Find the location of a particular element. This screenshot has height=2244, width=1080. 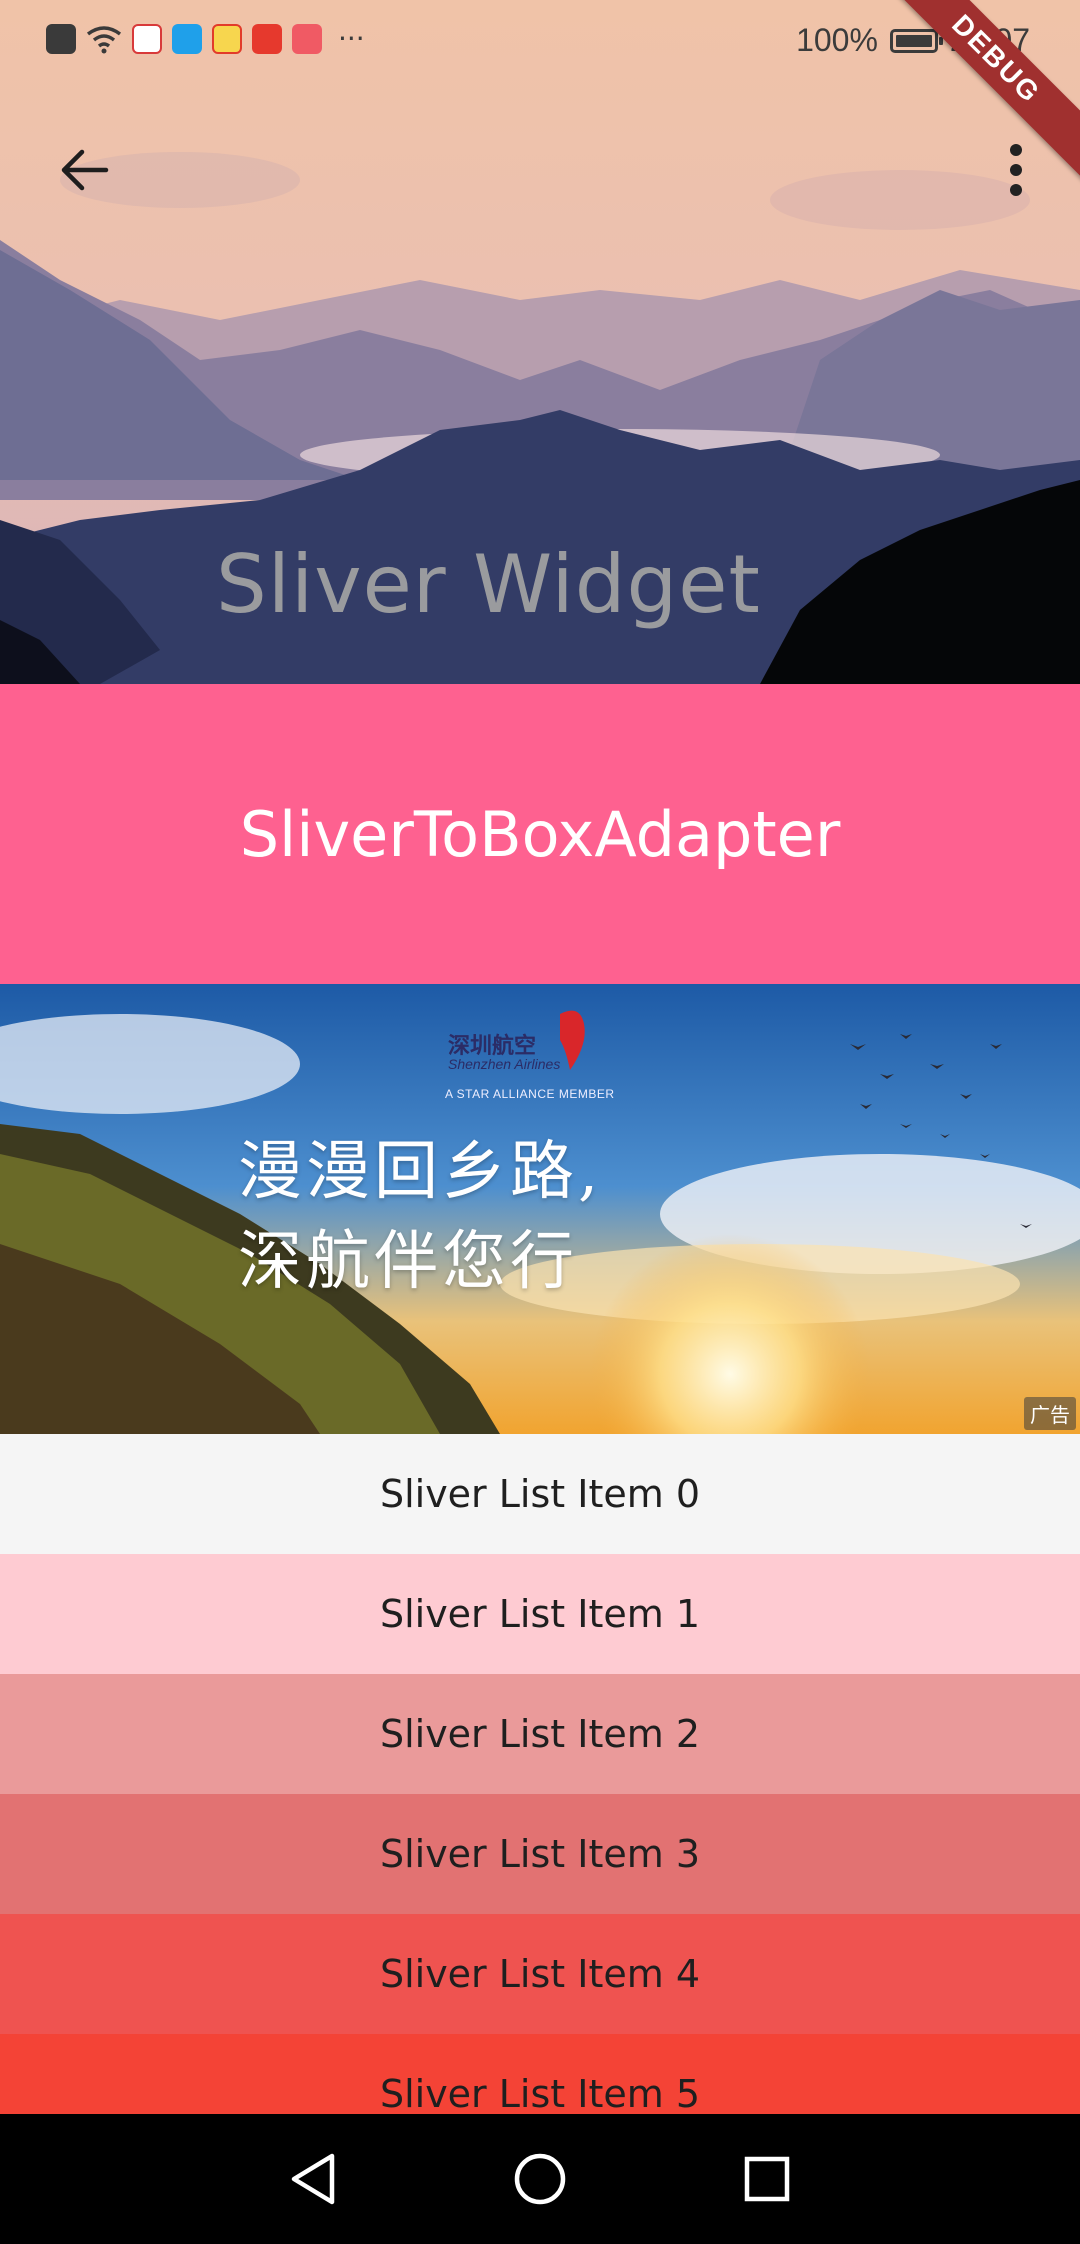

ting-icon is located at coordinates (267, 38).